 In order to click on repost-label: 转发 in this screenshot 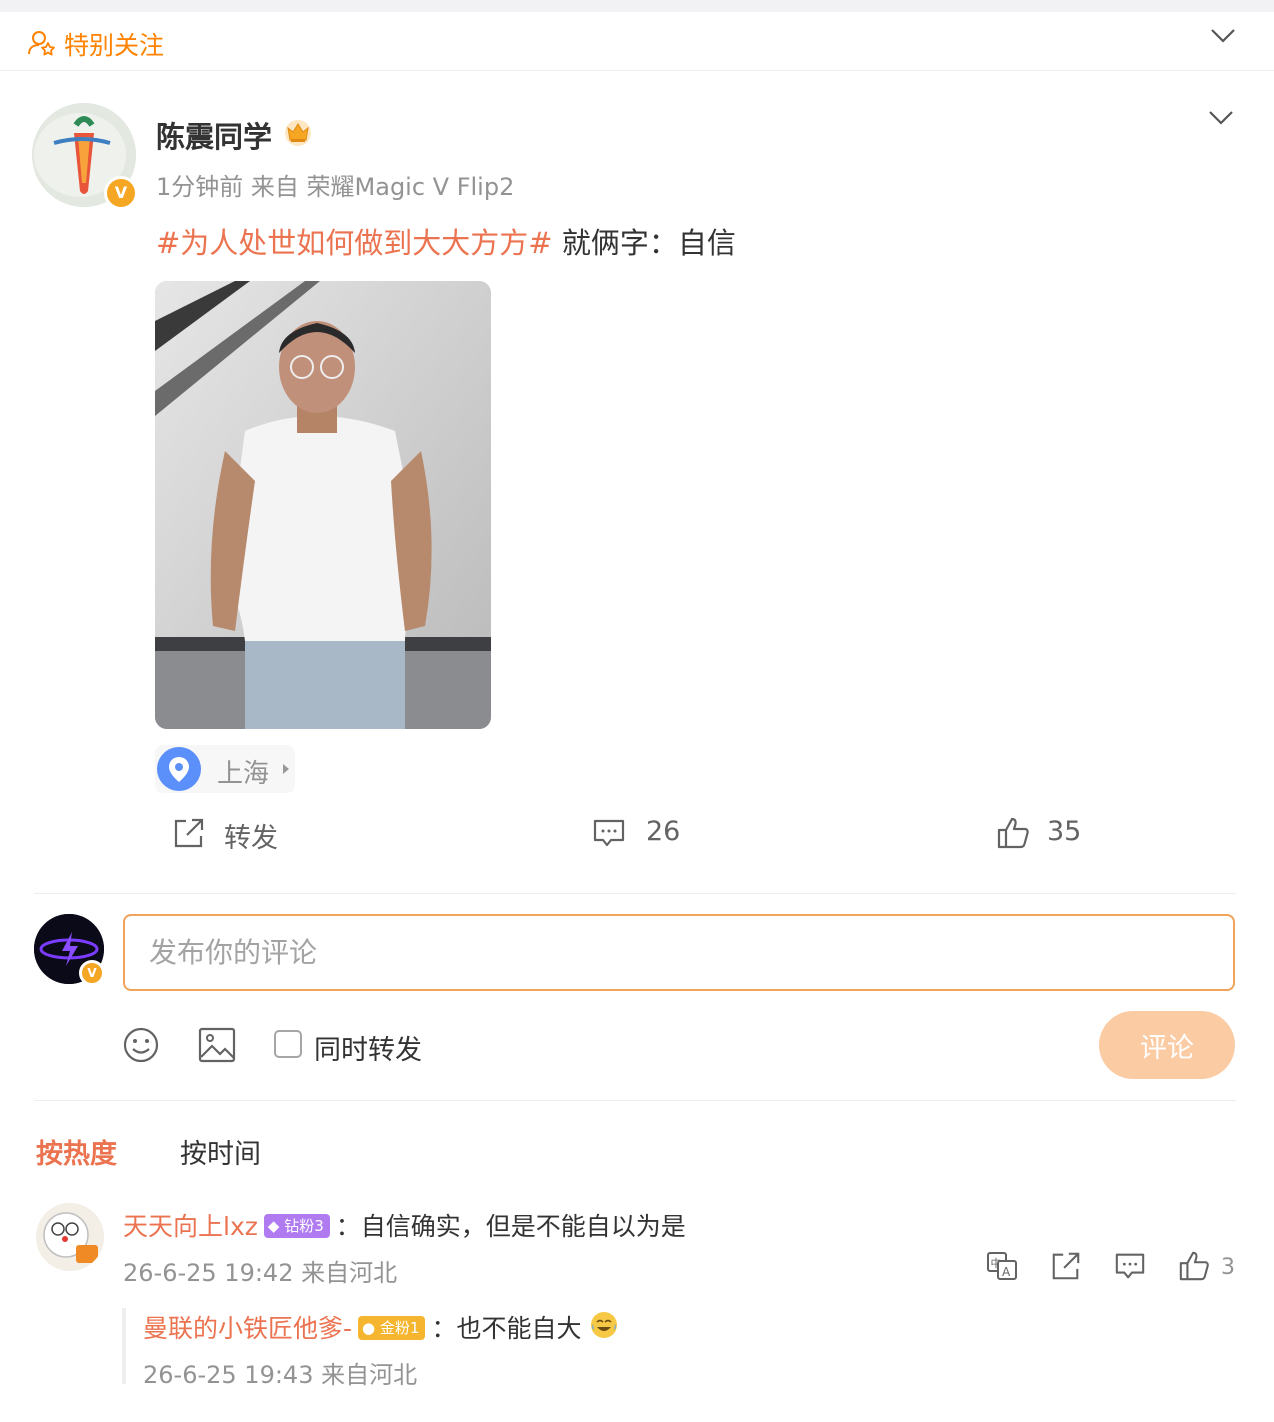, I will do `click(251, 838)`.